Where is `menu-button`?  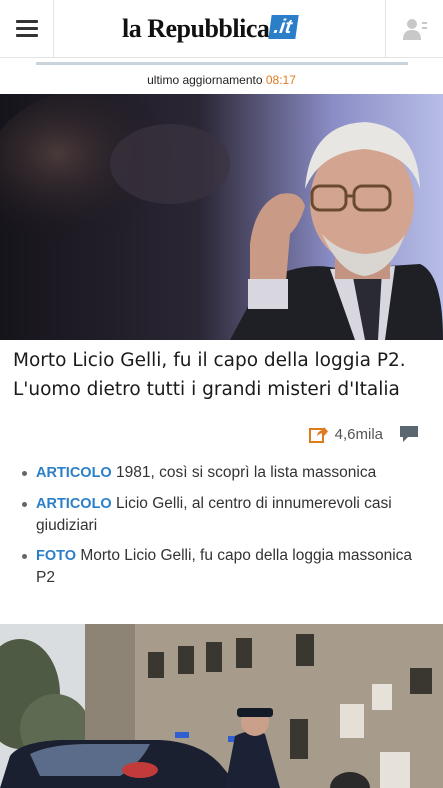 menu-button is located at coordinates (27, 29).